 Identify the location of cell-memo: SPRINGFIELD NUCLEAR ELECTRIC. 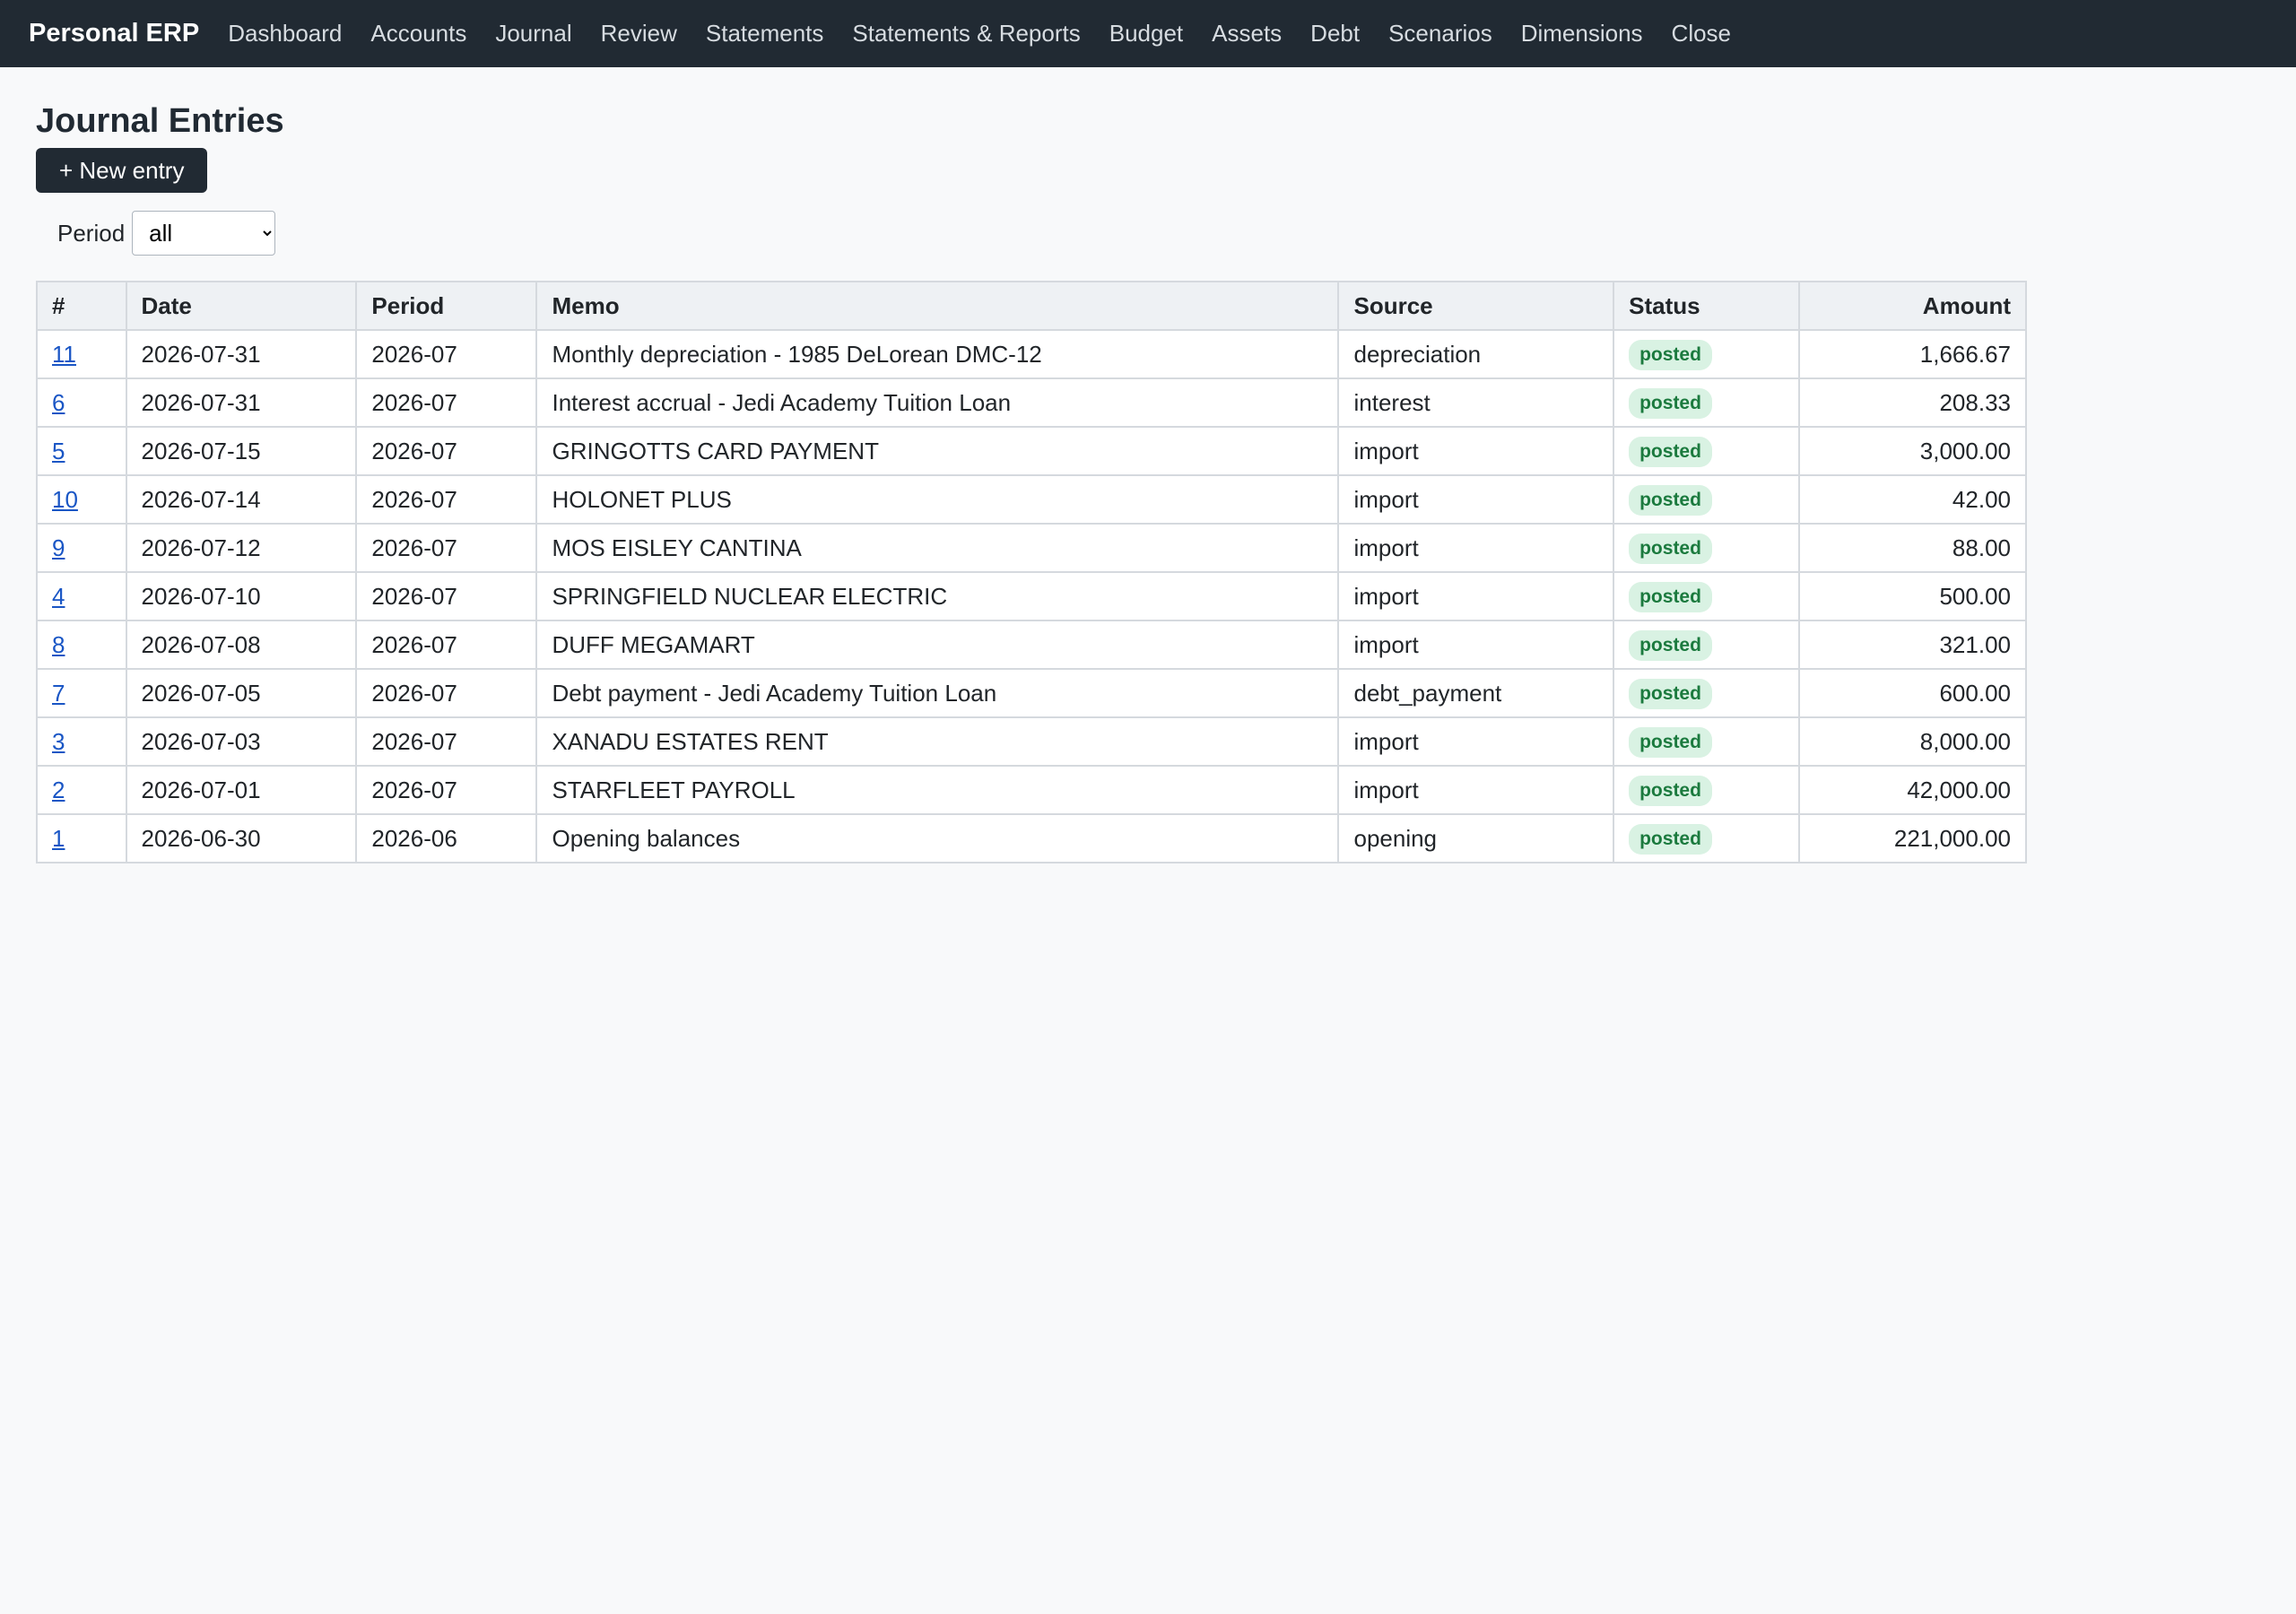
(937, 596).